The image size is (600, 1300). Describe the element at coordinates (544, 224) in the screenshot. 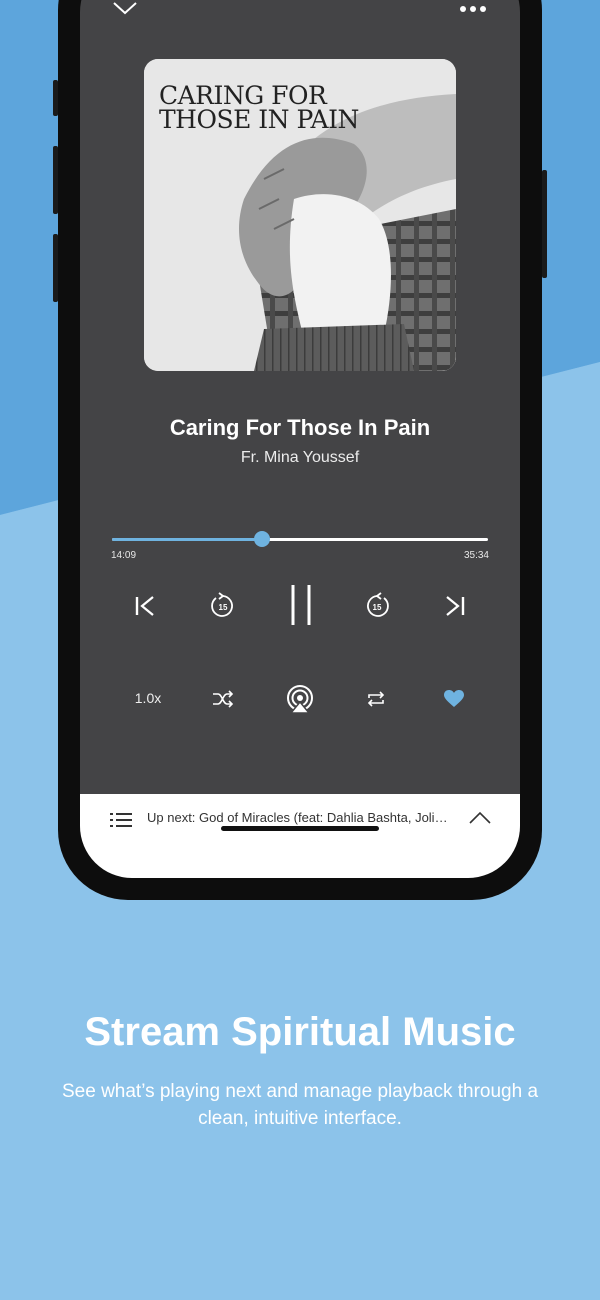

I see `phone-power-button` at that location.